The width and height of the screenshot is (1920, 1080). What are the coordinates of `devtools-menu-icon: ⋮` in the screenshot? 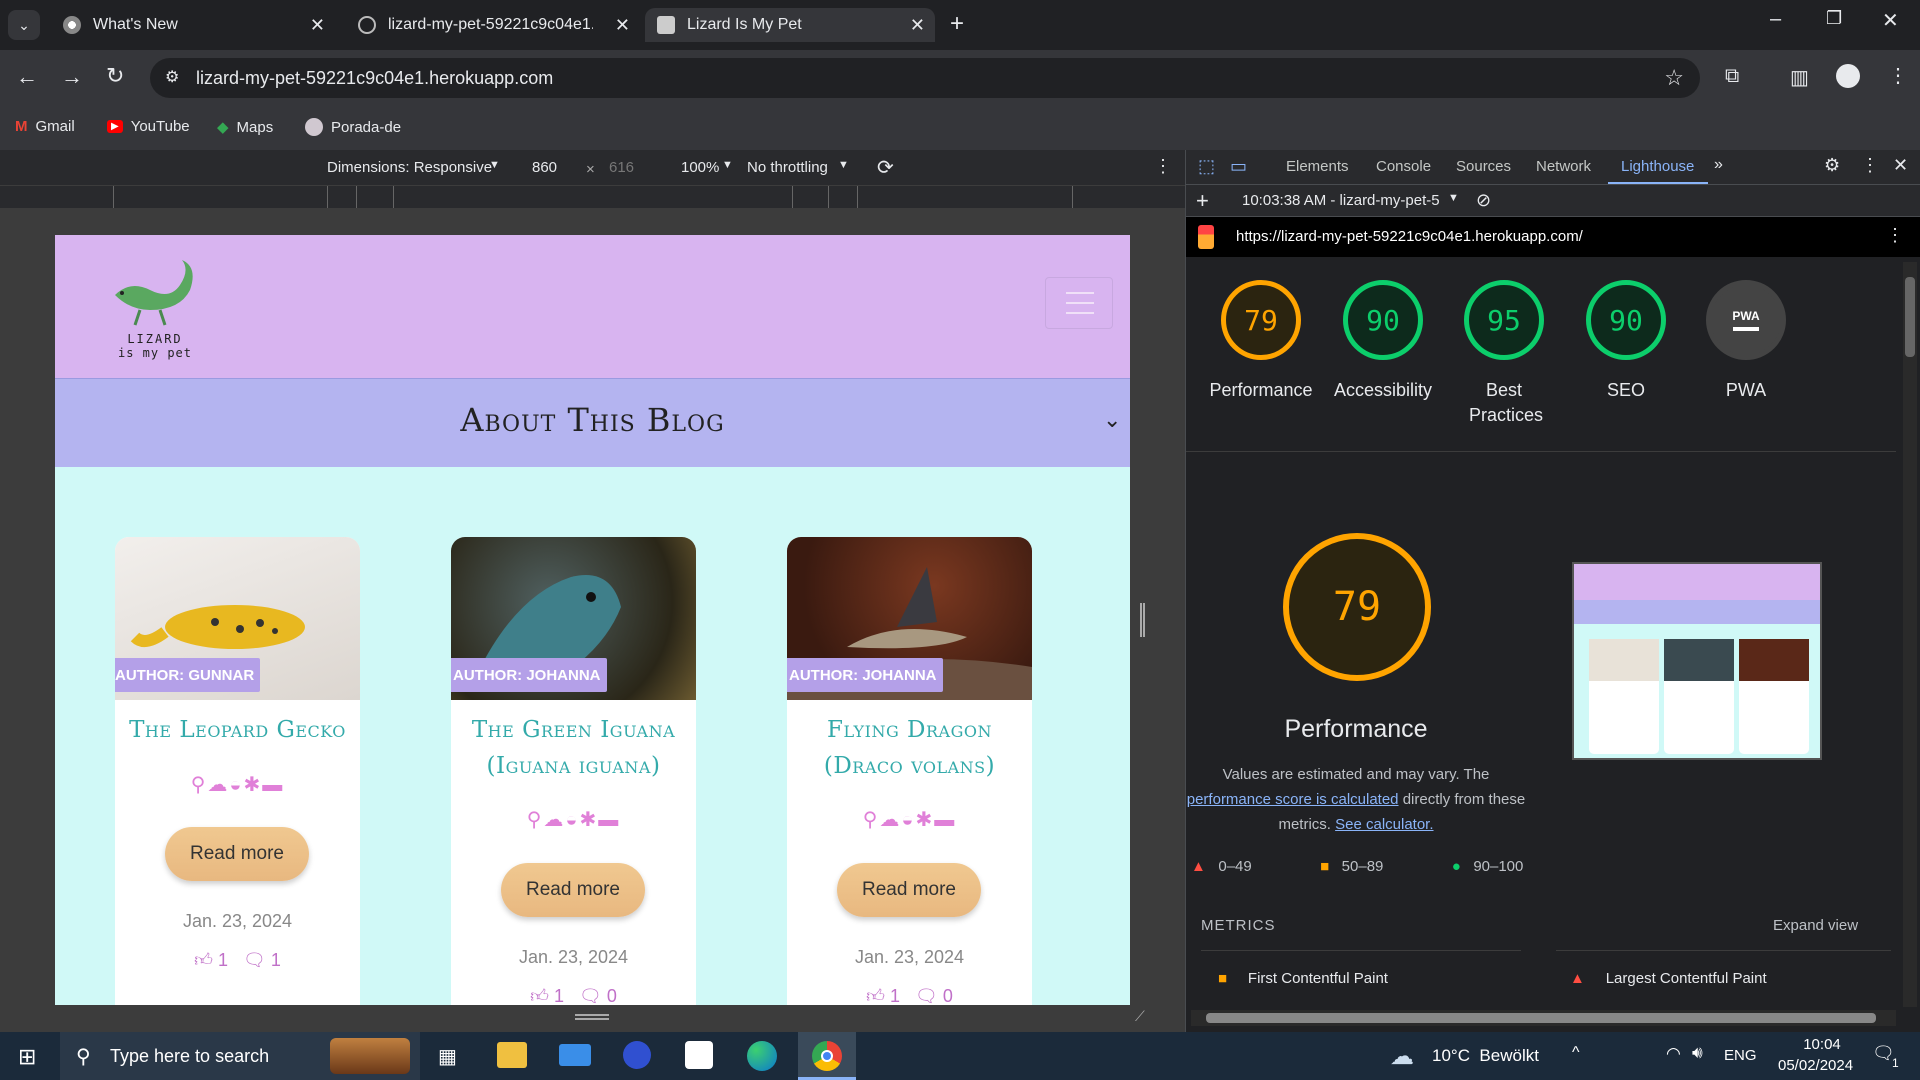 It's located at (1870, 165).